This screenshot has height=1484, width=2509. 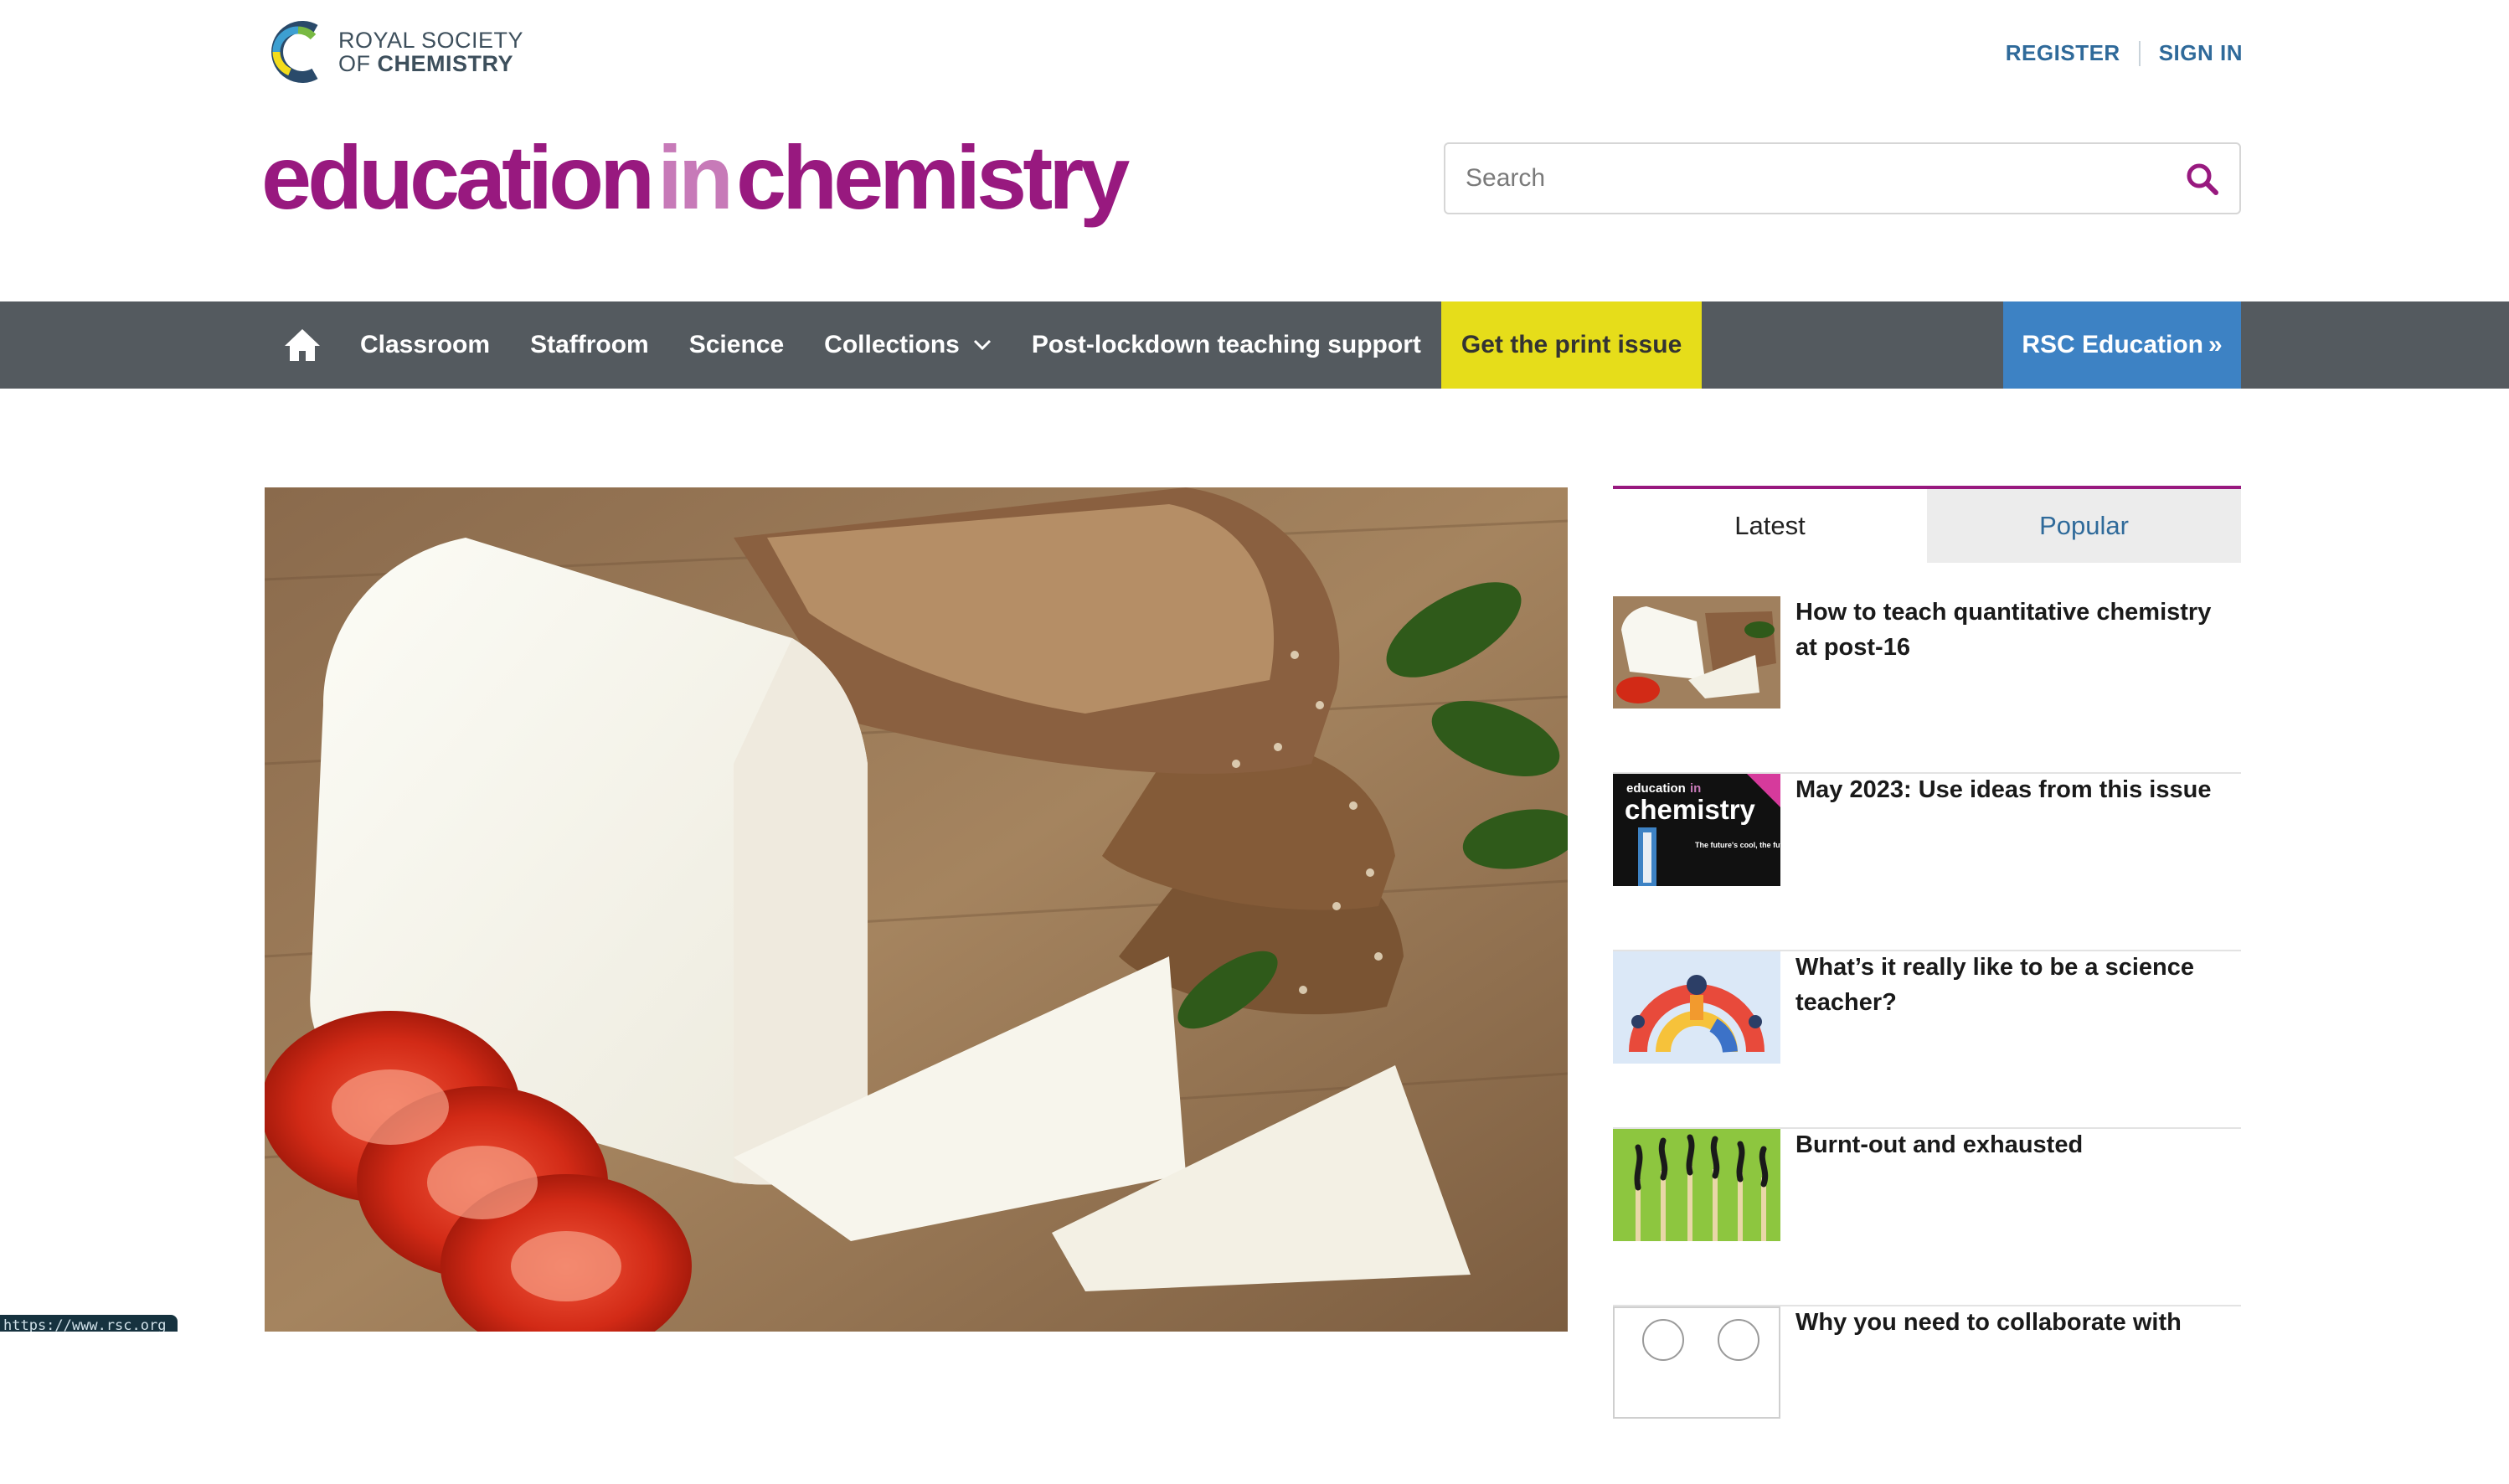 I want to click on collaboration-thumbnail, so click(x=1697, y=1362).